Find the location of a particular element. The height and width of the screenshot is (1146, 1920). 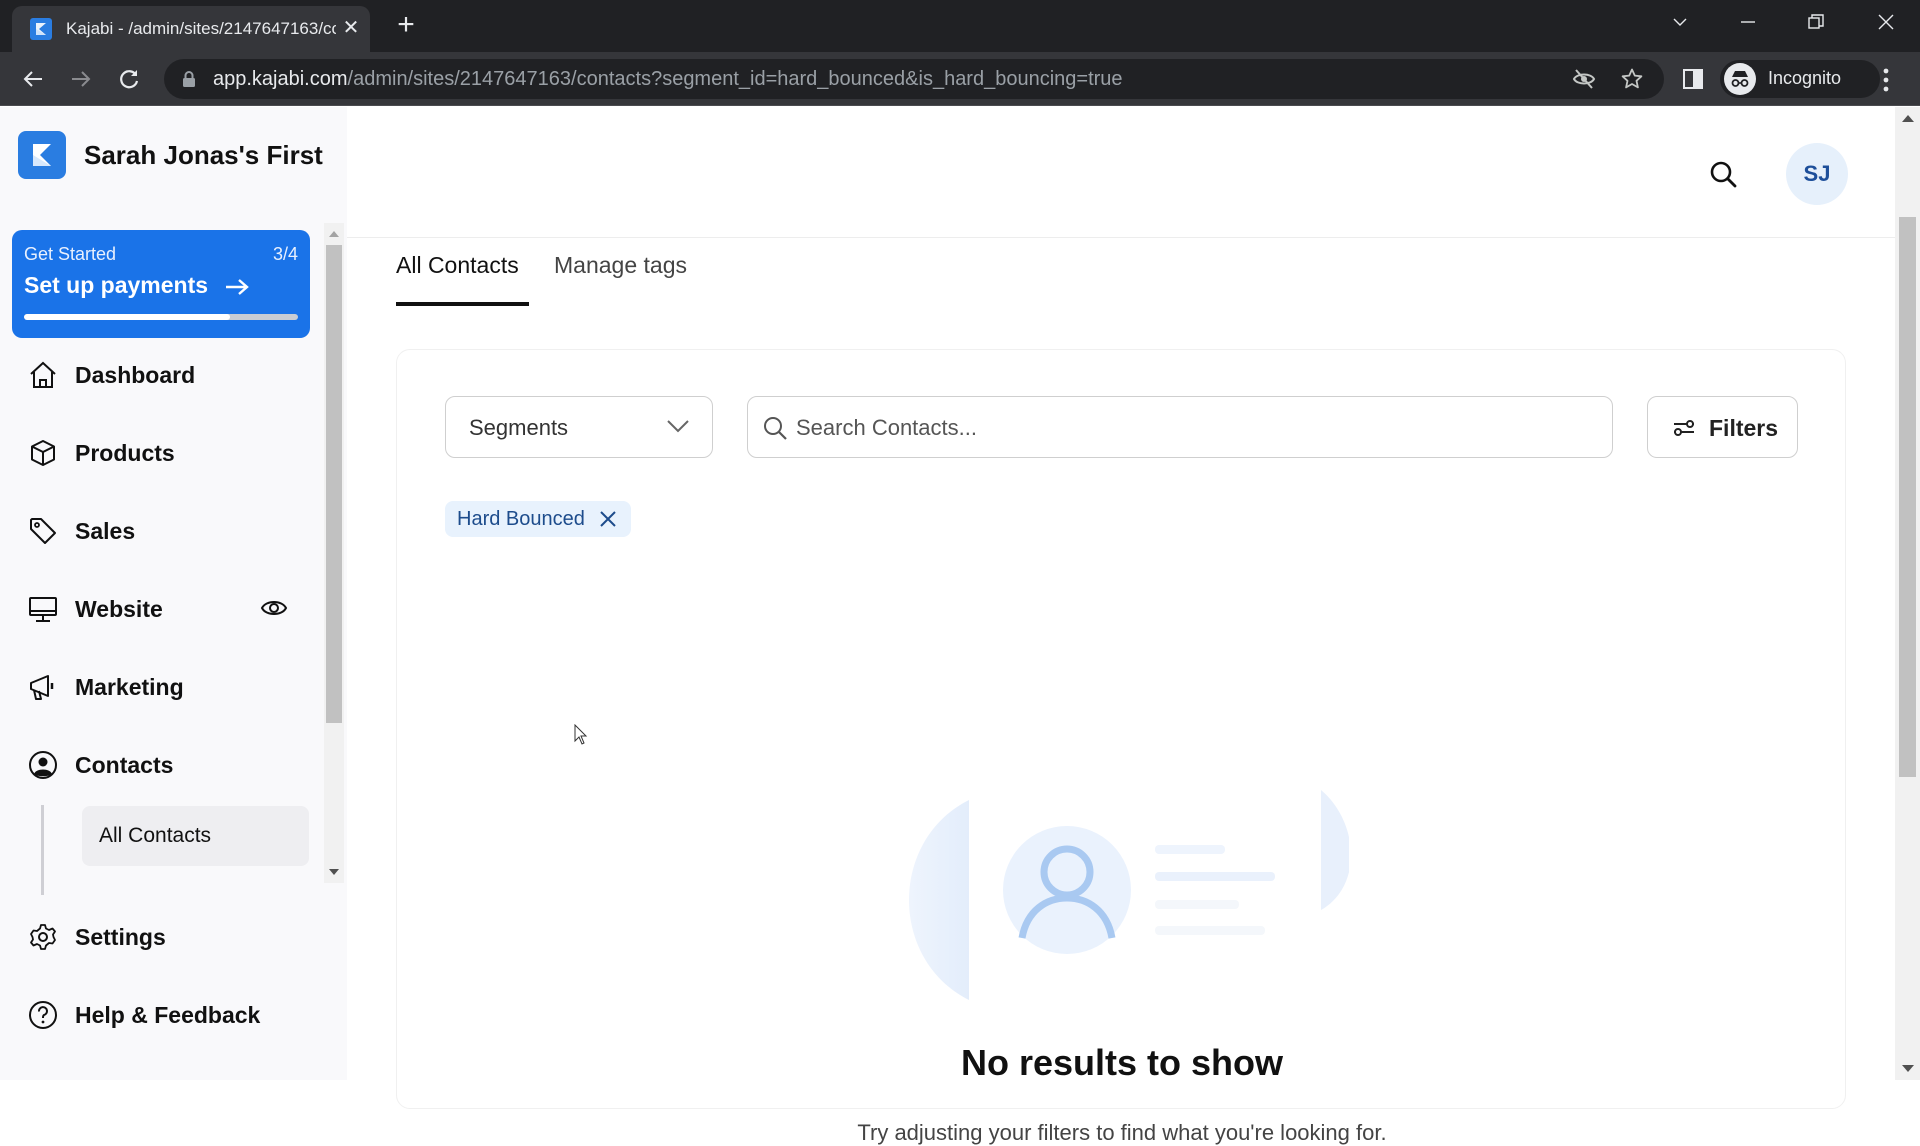

get-started-progress-fill is located at coordinates (127, 317).